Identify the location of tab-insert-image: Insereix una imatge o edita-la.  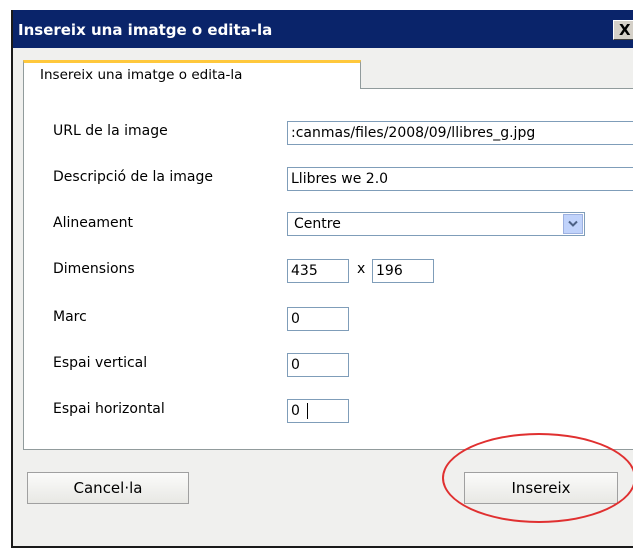
(192, 74).